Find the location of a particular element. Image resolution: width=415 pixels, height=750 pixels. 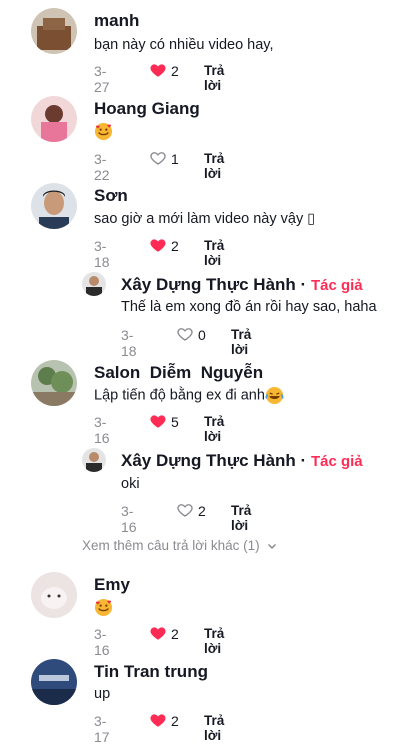

like-count: 1 is located at coordinates (175, 159).